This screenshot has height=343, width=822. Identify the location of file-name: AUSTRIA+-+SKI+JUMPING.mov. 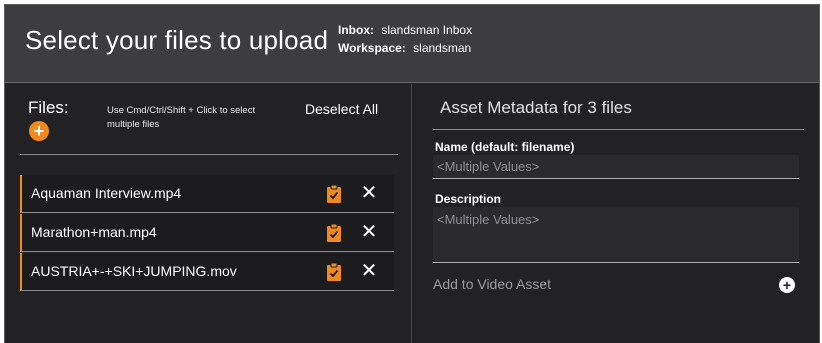
(134, 271).